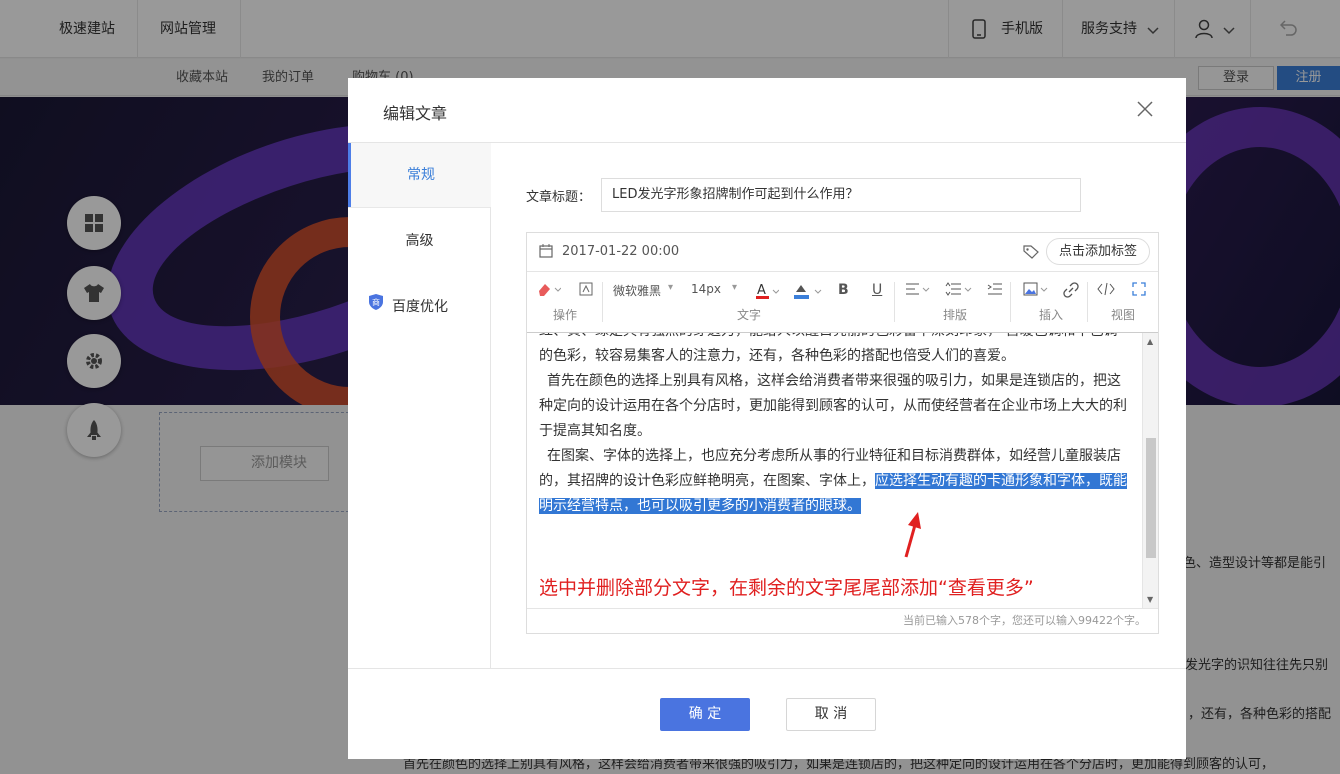 The height and width of the screenshot is (774, 1340). What do you see at coordinates (843, 290) in the screenshot?
I see `bold-icon: B` at bounding box center [843, 290].